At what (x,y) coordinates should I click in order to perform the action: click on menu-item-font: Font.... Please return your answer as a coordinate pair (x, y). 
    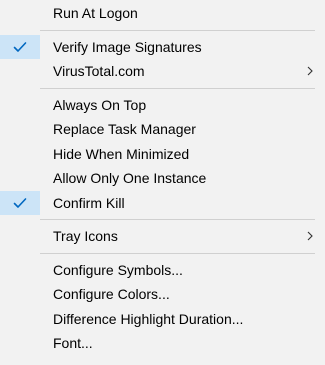
    Looking at the image, I should click on (162, 343).